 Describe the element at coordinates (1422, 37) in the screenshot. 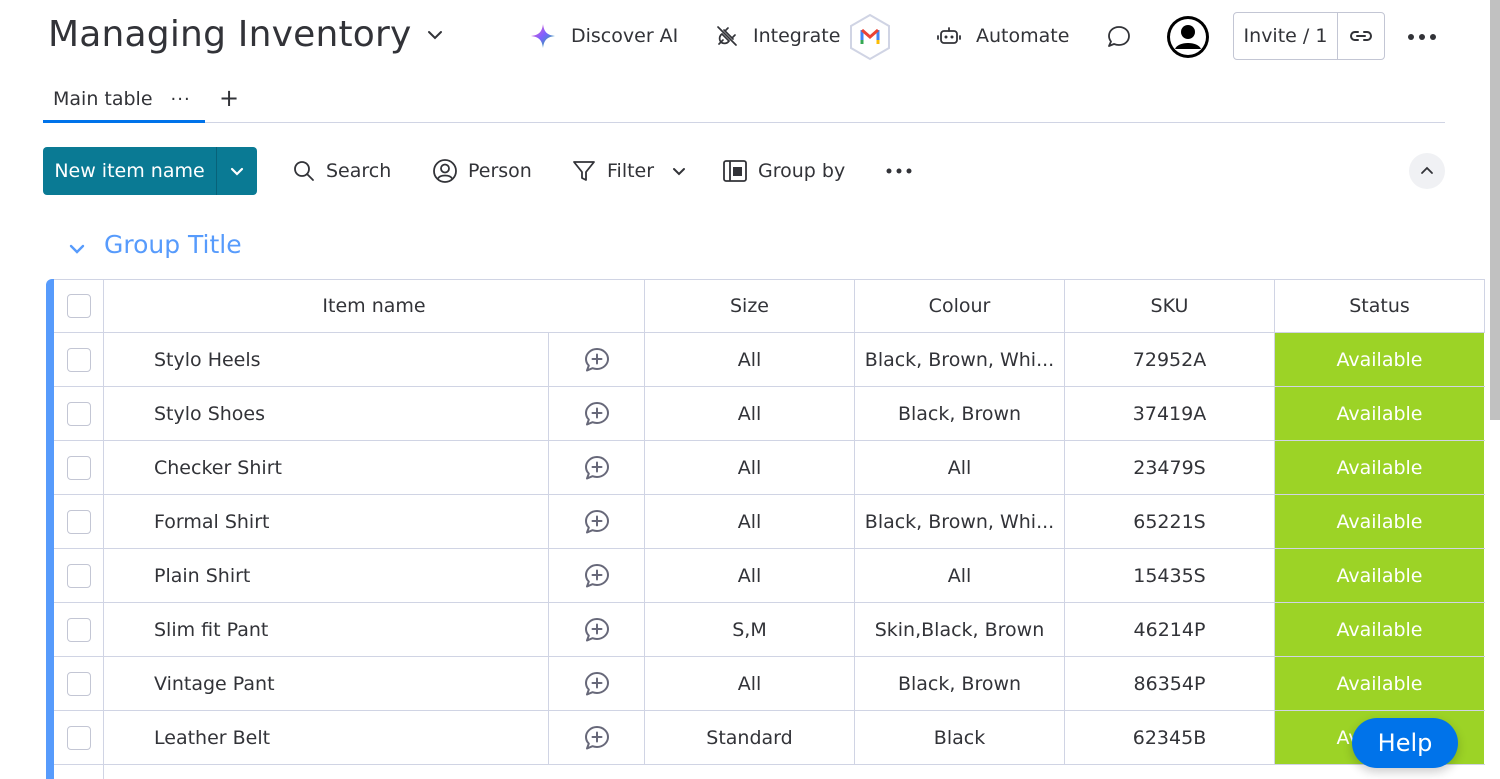

I see `more-options-button` at that location.